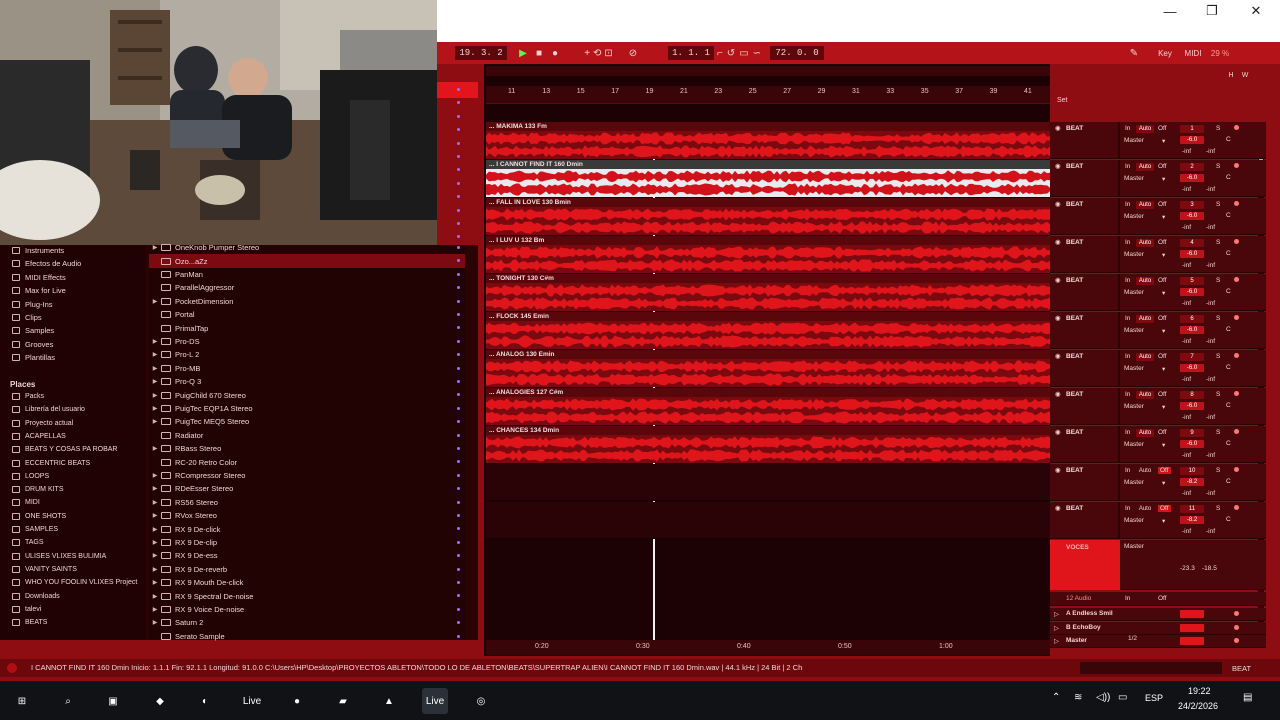  What do you see at coordinates (1078, 598) in the screenshot?
I see `audio-track-name: 12 Audio` at bounding box center [1078, 598].